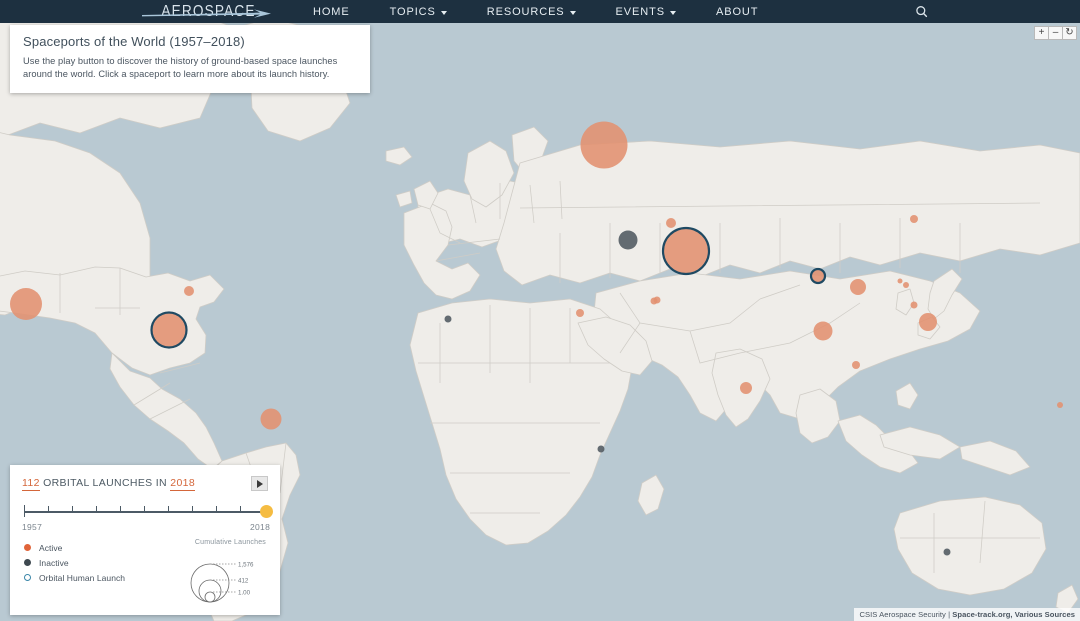 The image size is (1080, 621). Describe the element at coordinates (448, 319) in the screenshot. I see `spaceport-marker-hammaguir` at that location.